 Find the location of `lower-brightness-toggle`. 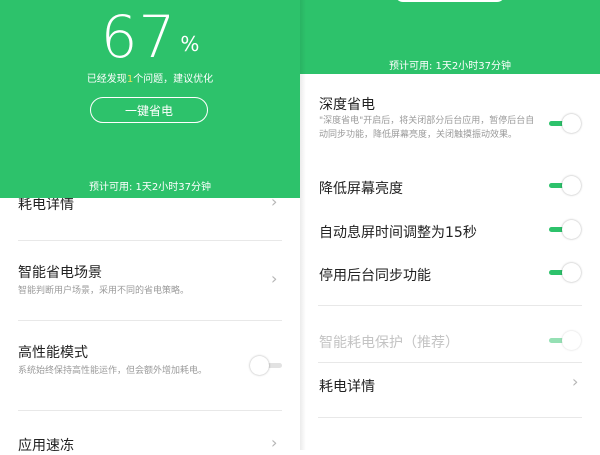

lower-brightness-toggle is located at coordinates (565, 186).